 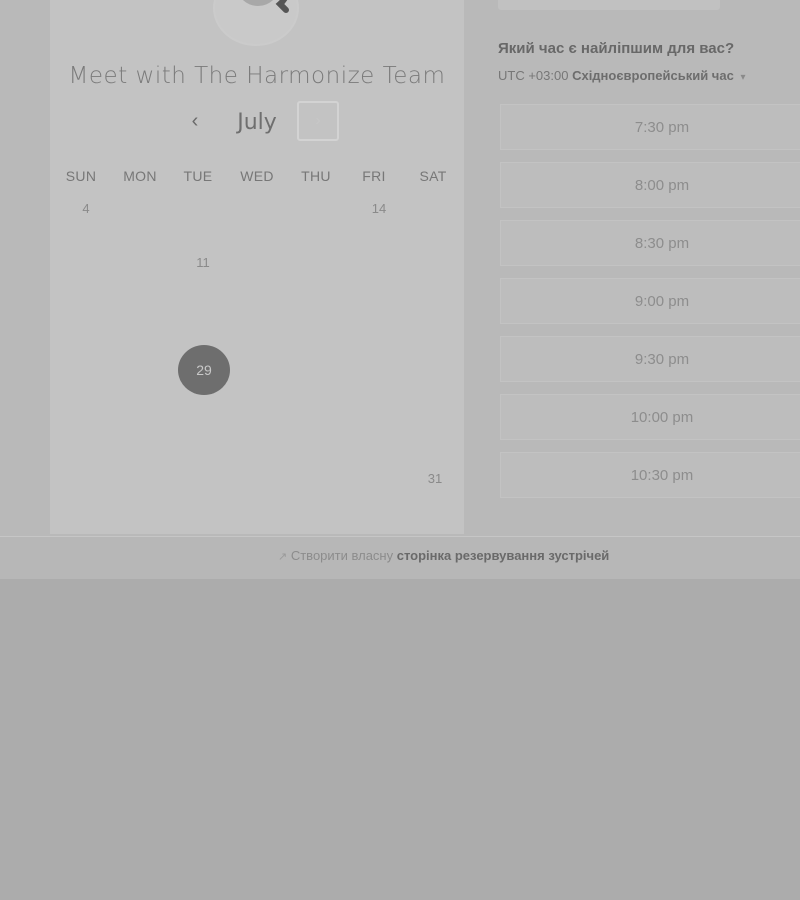 I want to click on calendar-day: 4, so click(x=86, y=208).